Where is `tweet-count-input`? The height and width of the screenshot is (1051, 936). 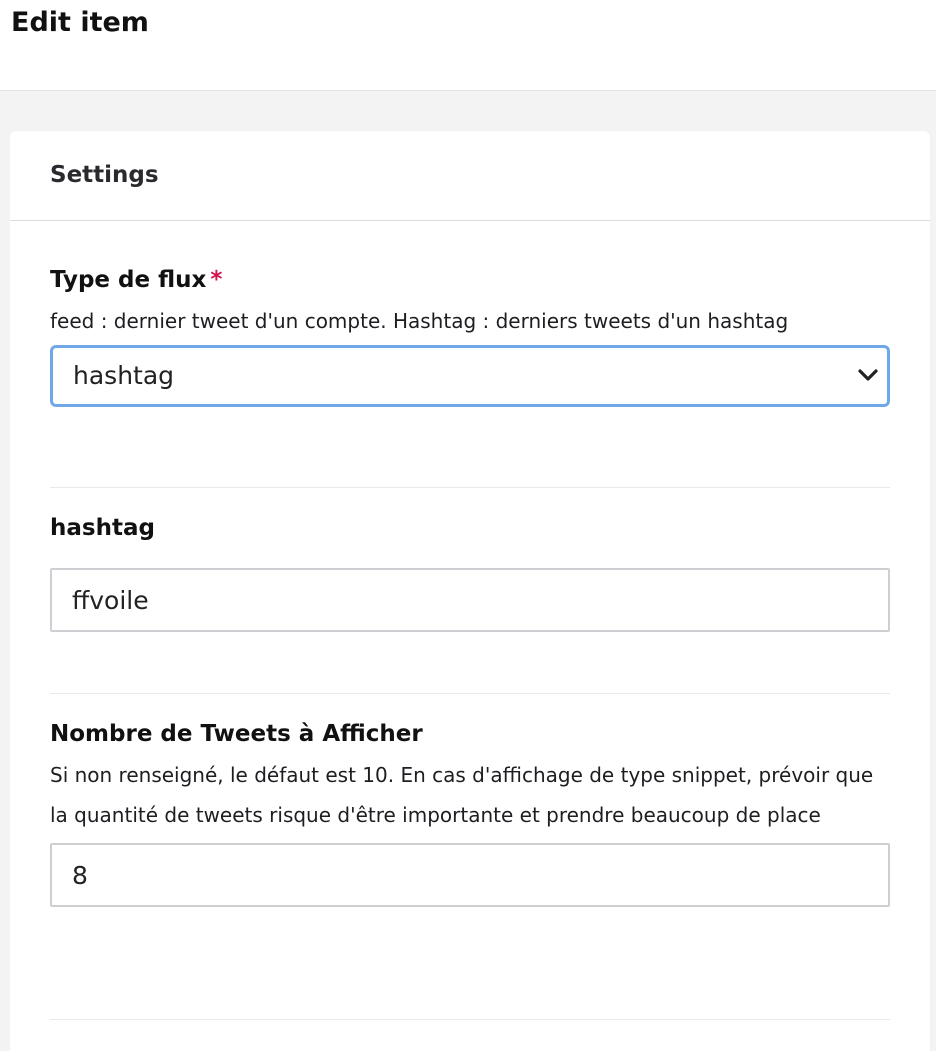 tweet-count-input is located at coordinates (470, 875).